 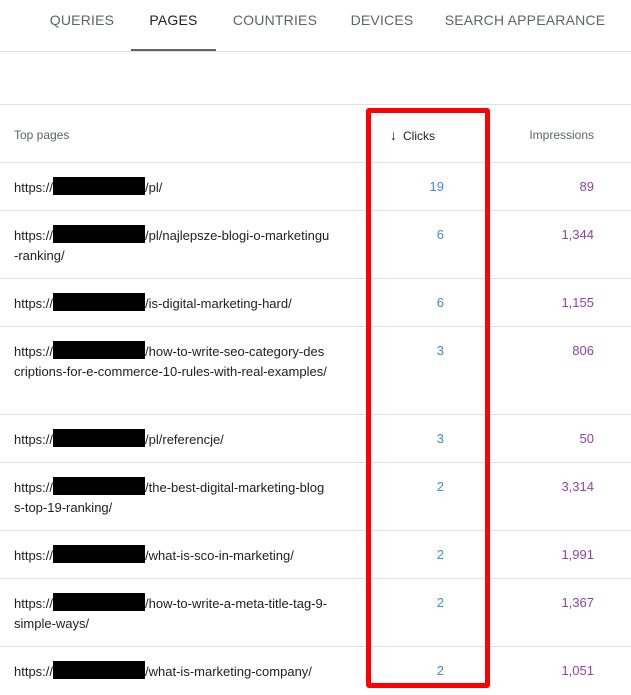 What do you see at coordinates (173, 25) in the screenshot?
I see `tab-pages: PAGES` at bounding box center [173, 25].